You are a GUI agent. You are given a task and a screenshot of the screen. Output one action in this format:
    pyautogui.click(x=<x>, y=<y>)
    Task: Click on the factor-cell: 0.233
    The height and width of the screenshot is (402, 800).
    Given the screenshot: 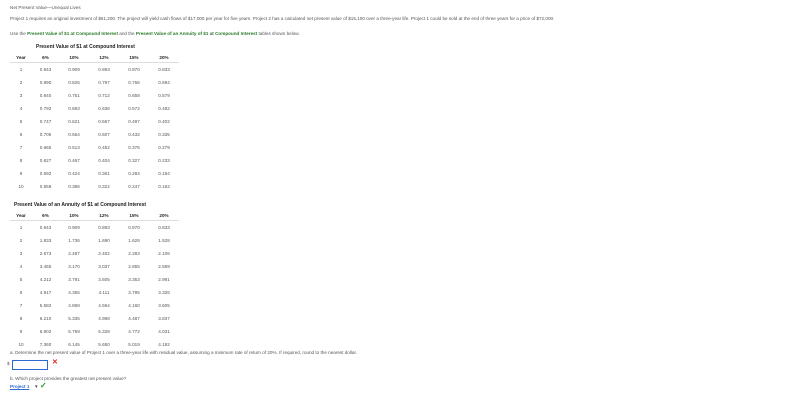 What is the action you would take?
    pyautogui.click(x=164, y=160)
    